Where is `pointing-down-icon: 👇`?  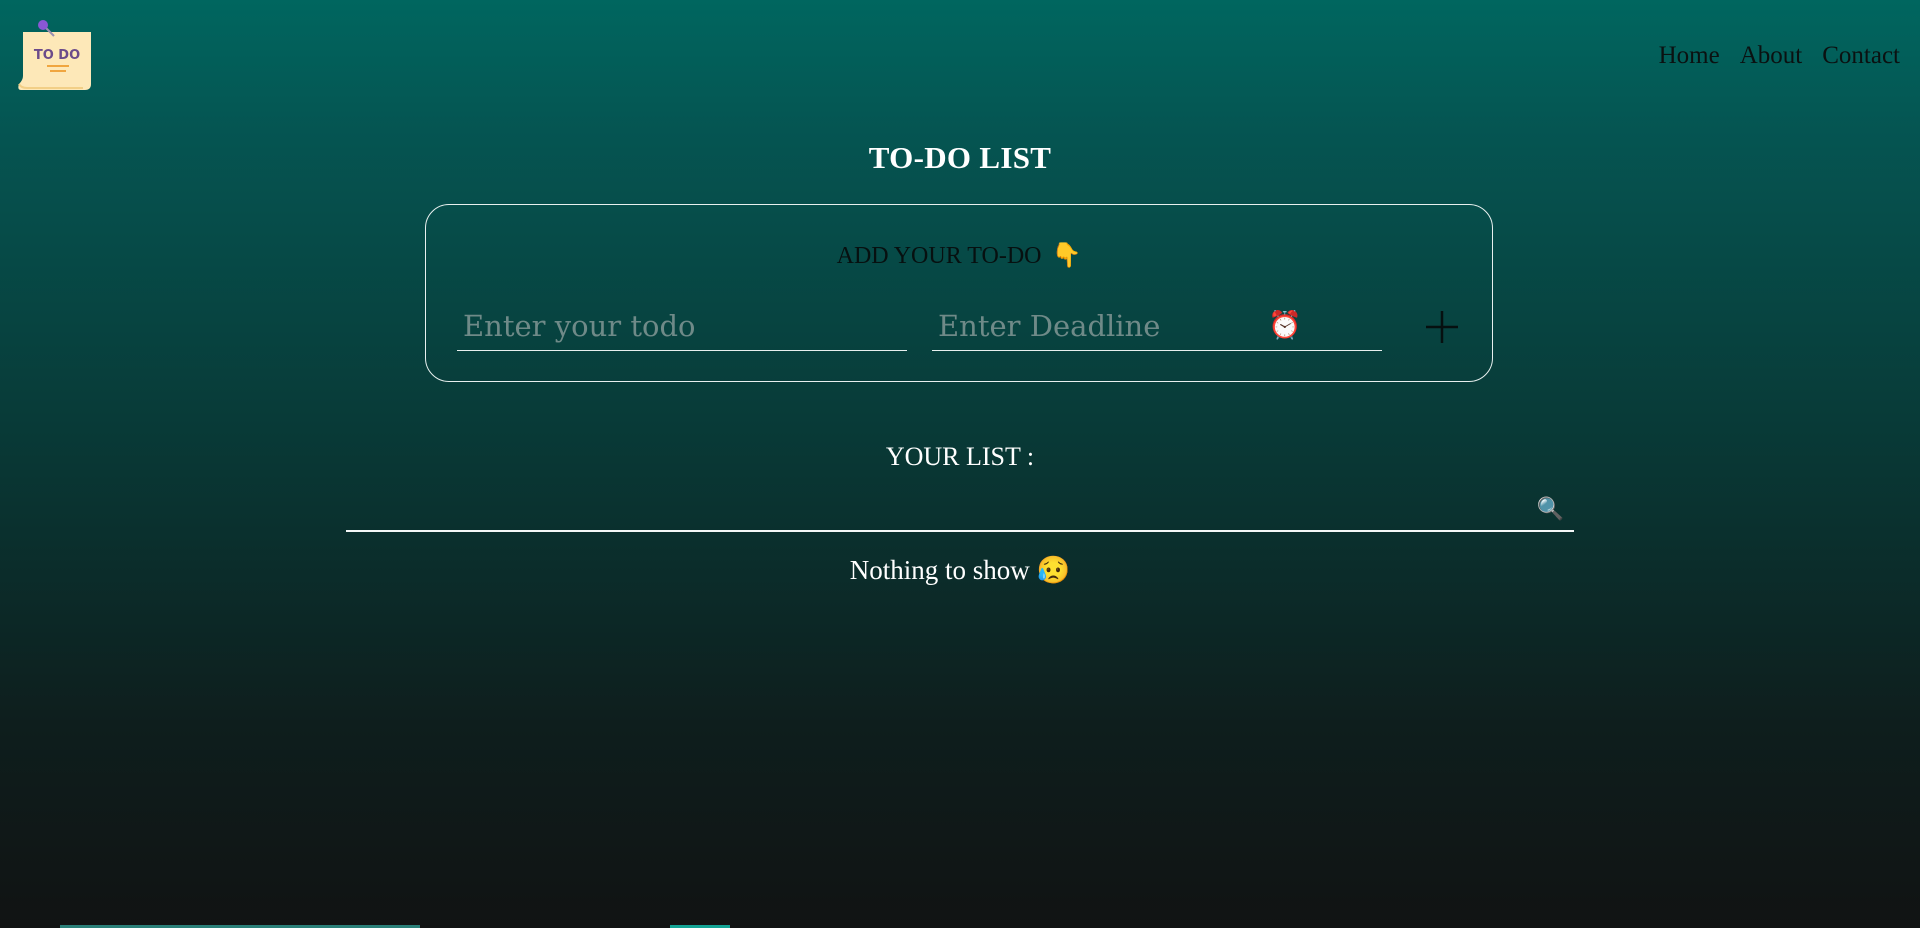
pointing-down-icon: 👇 is located at coordinates (1066, 256).